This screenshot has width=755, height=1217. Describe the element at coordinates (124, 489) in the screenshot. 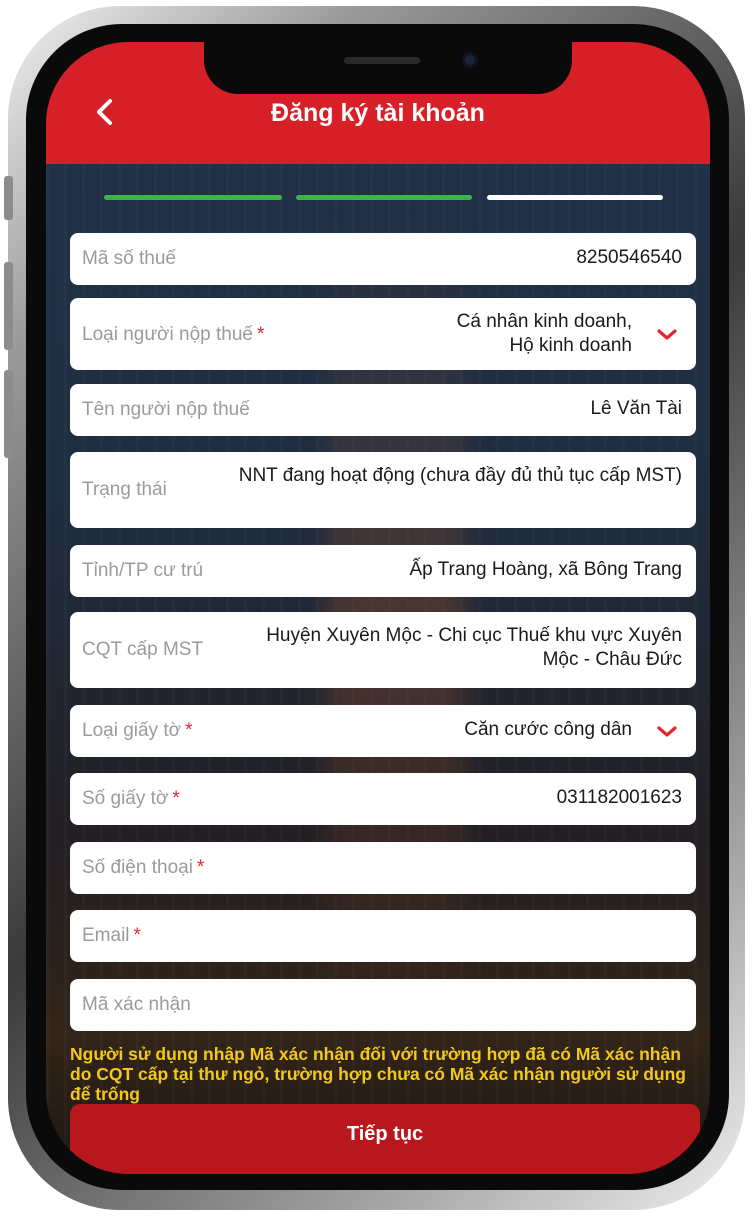

I see `status-label: Trạng thái` at that location.